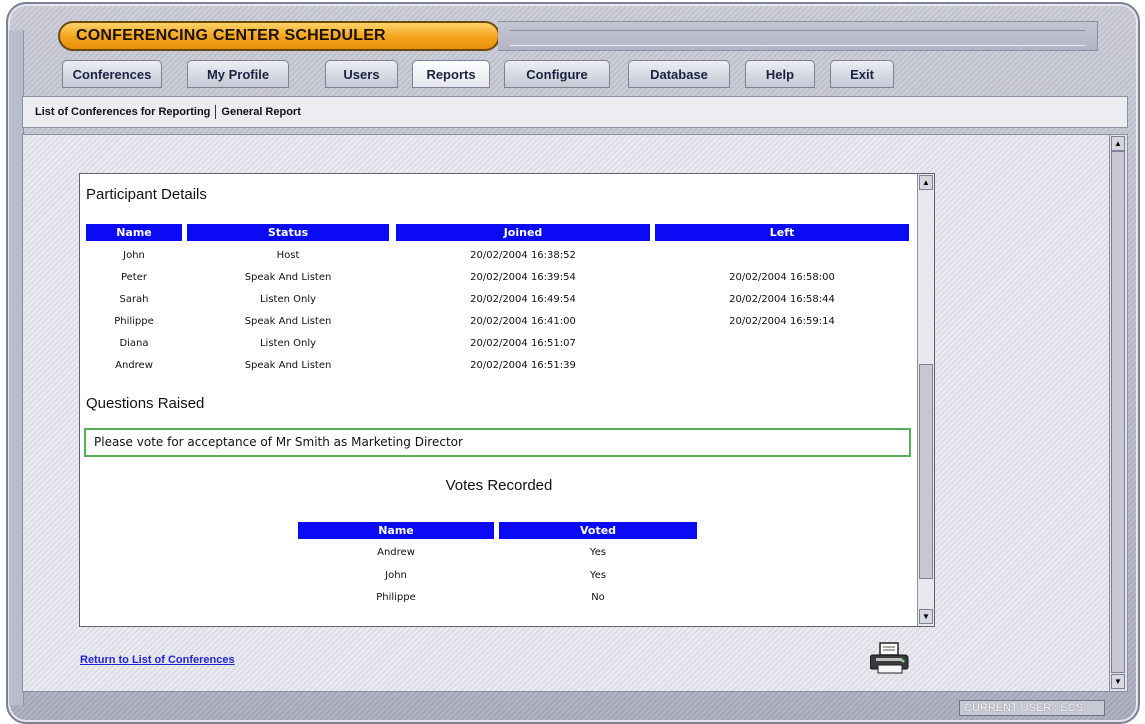  Describe the element at coordinates (134, 365) in the screenshot. I see `participant-name: Andrew` at that location.